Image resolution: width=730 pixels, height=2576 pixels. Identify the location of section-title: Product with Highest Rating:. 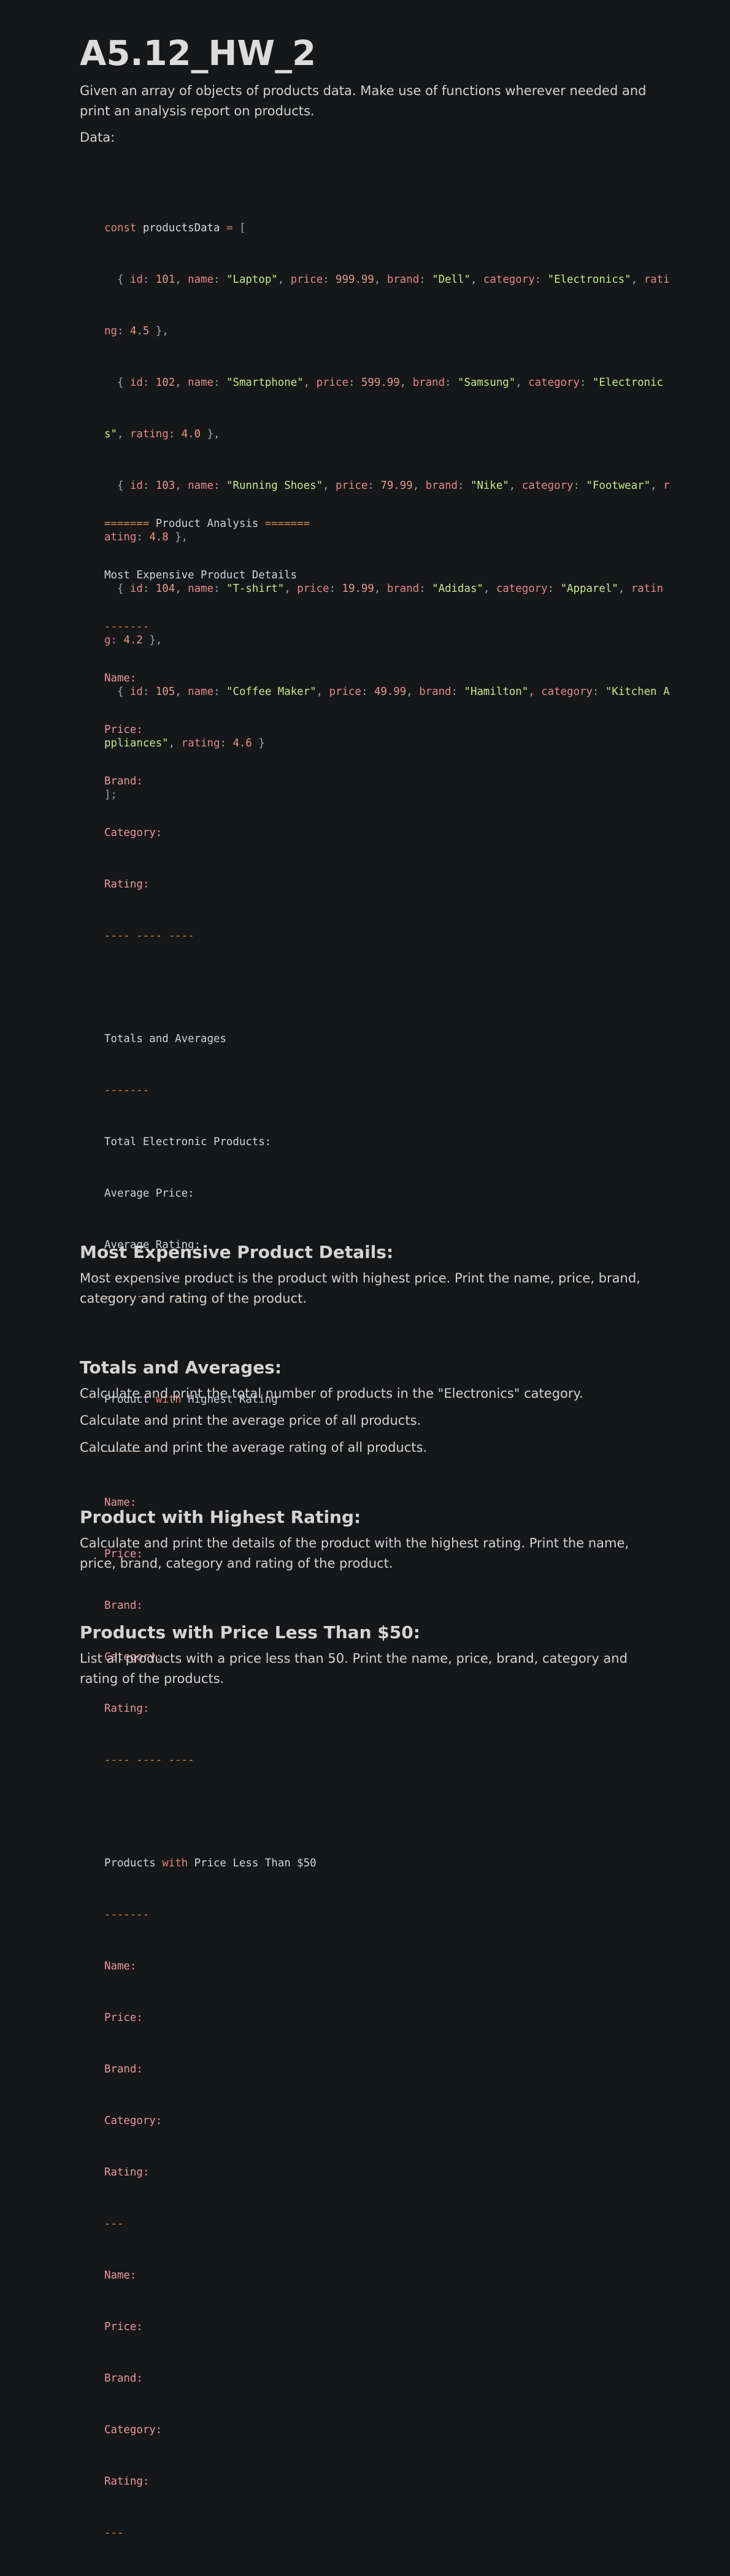
(221, 1517).